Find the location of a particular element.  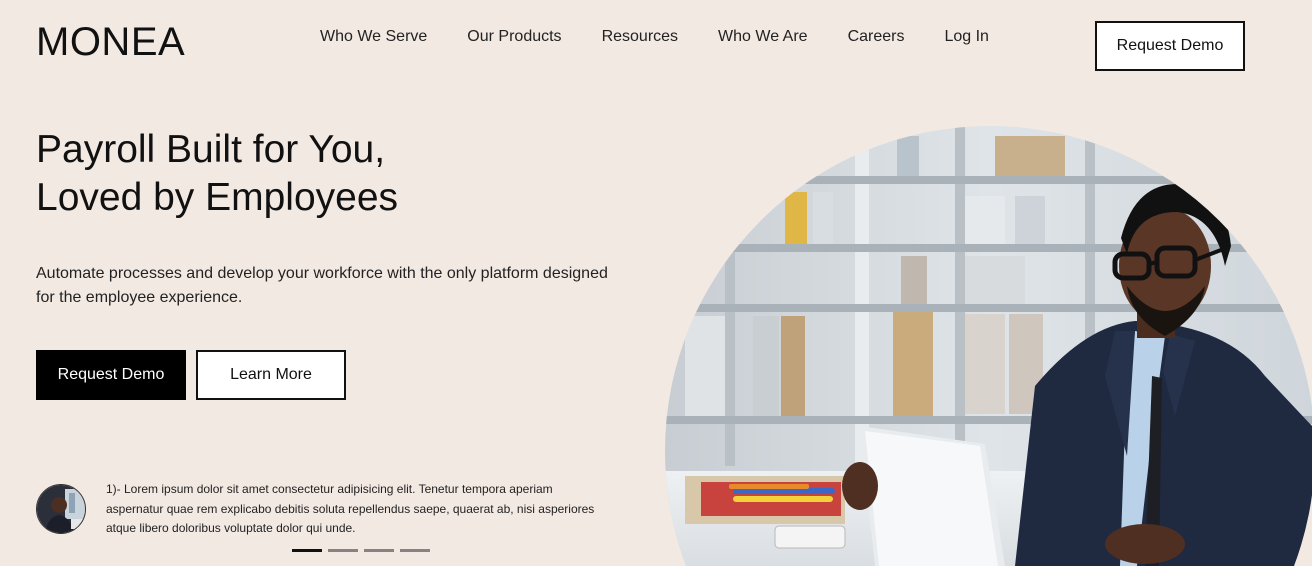

learn-more-button: Learn More is located at coordinates (271, 375).